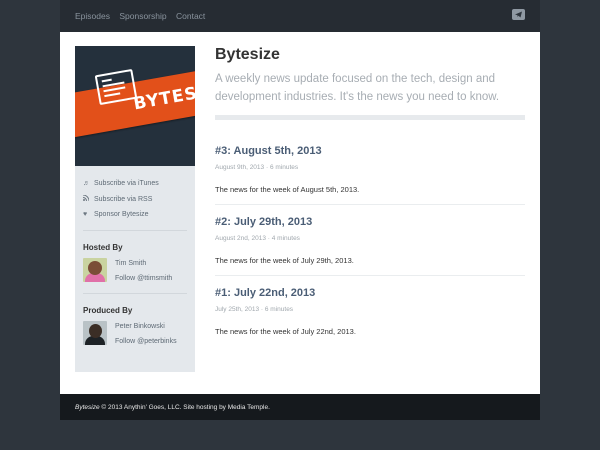 Image resolution: width=600 pixels, height=450 pixels. Describe the element at coordinates (126, 184) in the screenshot. I see `link-label: Subscribe via iTunes` at that location.